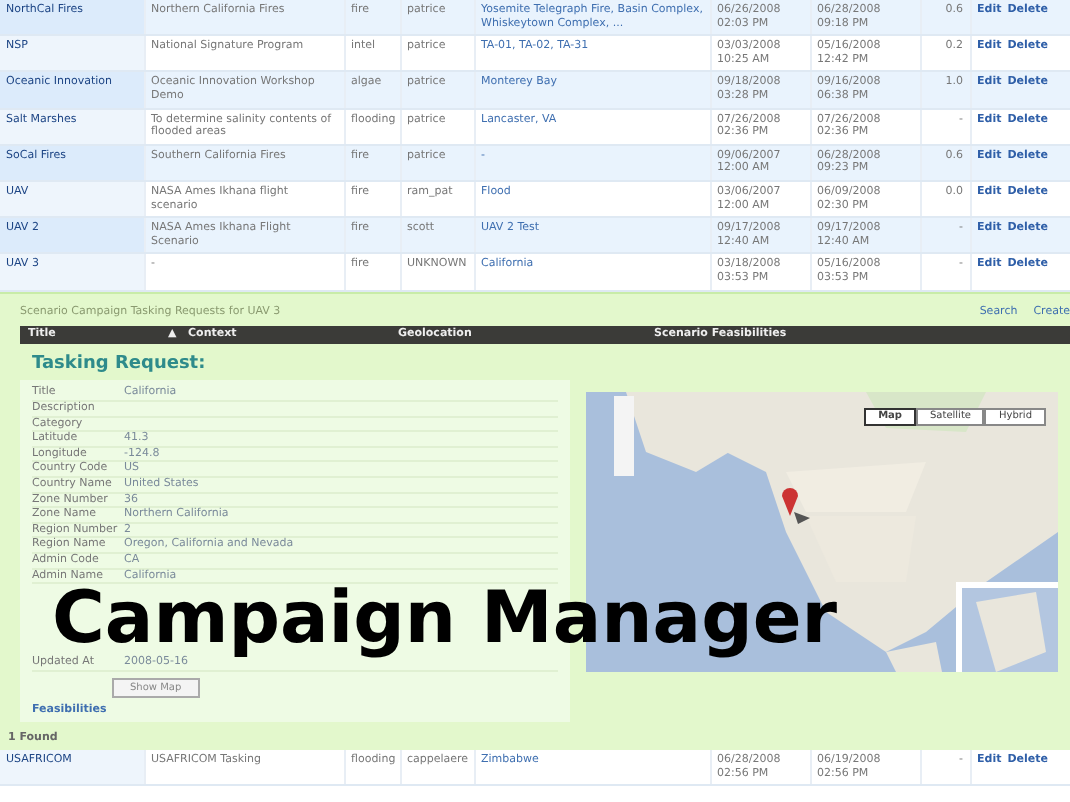  What do you see at coordinates (119, 364) in the screenshot?
I see `section-heading: Tasking Request:` at bounding box center [119, 364].